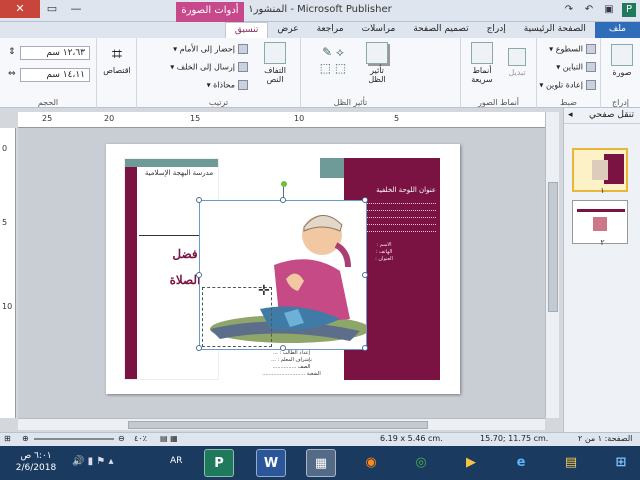  I want to click on rotate-handle, so click(284, 184).